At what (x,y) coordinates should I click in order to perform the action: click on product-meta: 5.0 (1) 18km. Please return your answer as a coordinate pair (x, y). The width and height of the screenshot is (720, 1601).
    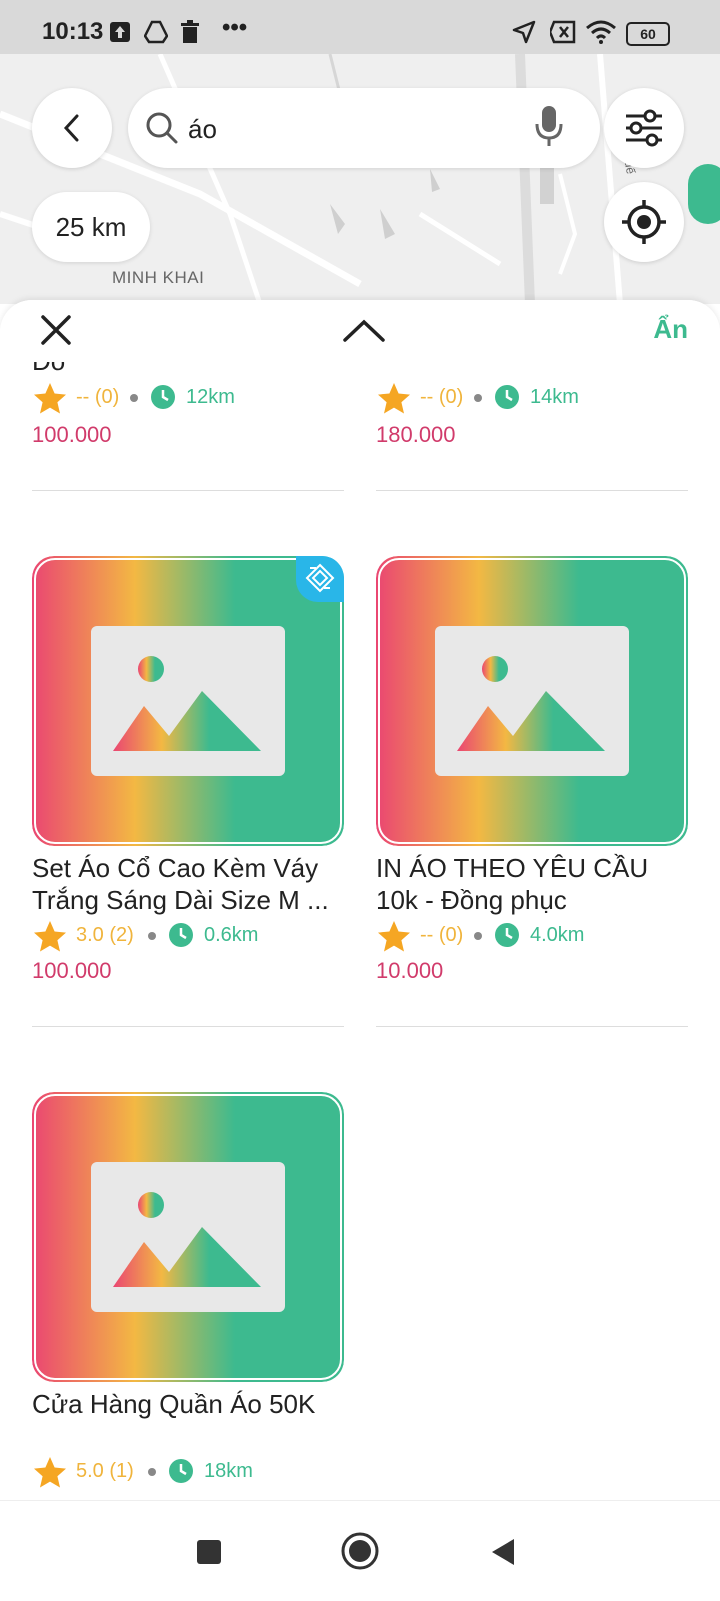
    Looking at the image, I should click on (188, 1472).